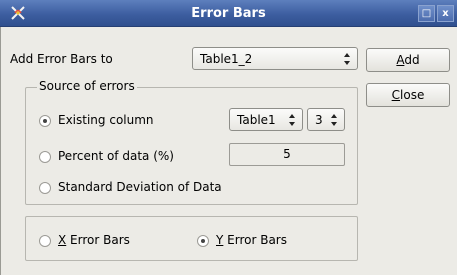  What do you see at coordinates (287, 154) in the screenshot?
I see `percent-input: 5` at bounding box center [287, 154].